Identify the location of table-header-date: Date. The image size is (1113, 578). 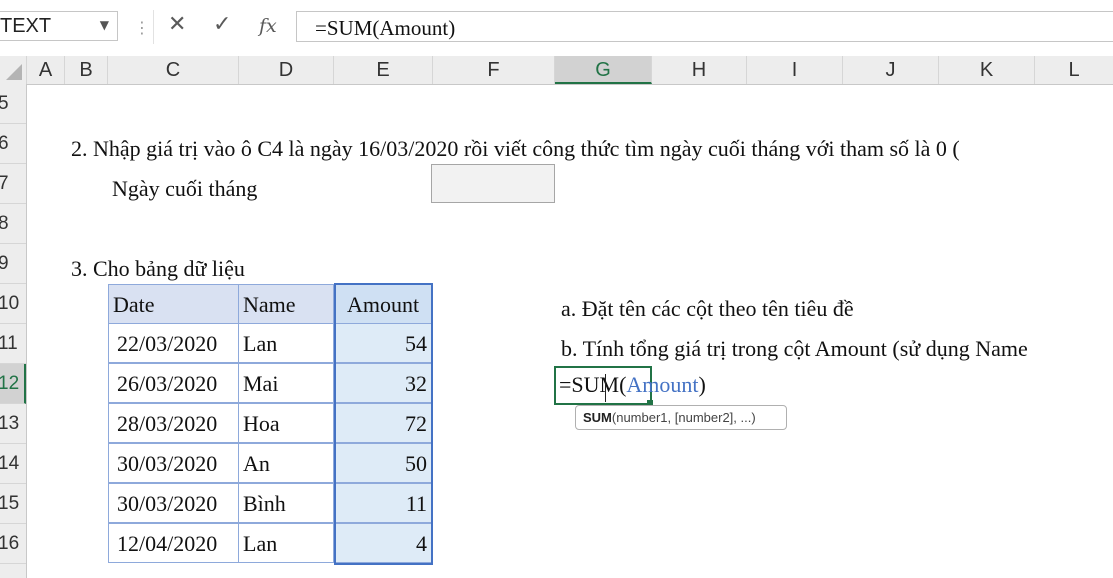
(173, 304).